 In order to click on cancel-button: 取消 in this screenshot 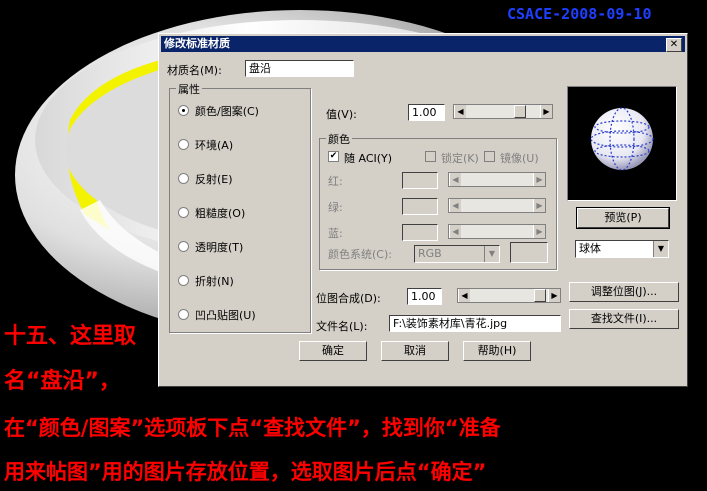, I will do `click(415, 351)`.